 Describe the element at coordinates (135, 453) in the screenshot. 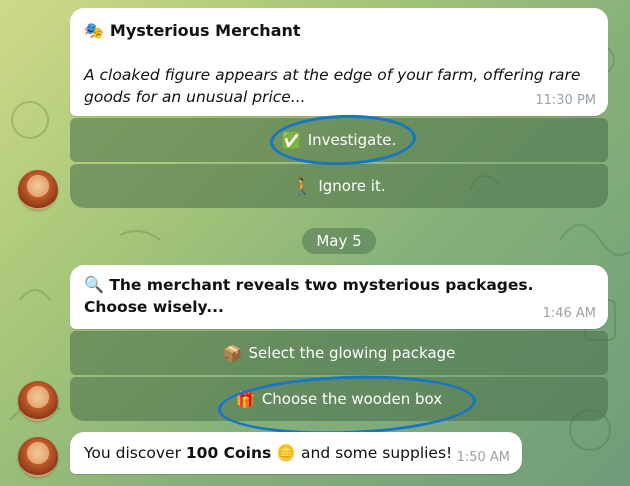

I see `text-prefix: You discover` at that location.